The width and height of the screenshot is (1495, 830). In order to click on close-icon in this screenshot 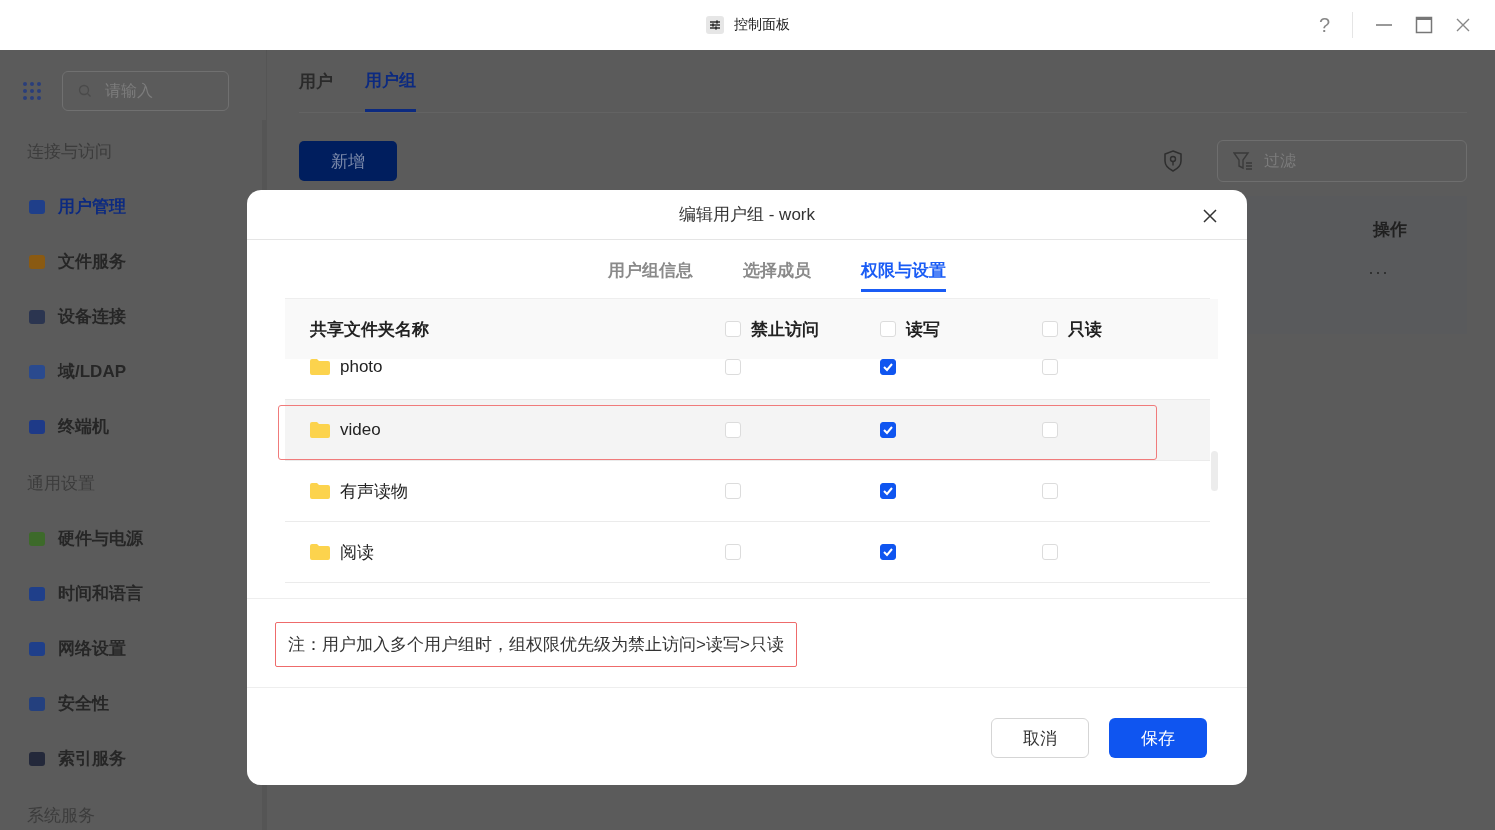, I will do `click(1210, 216)`.